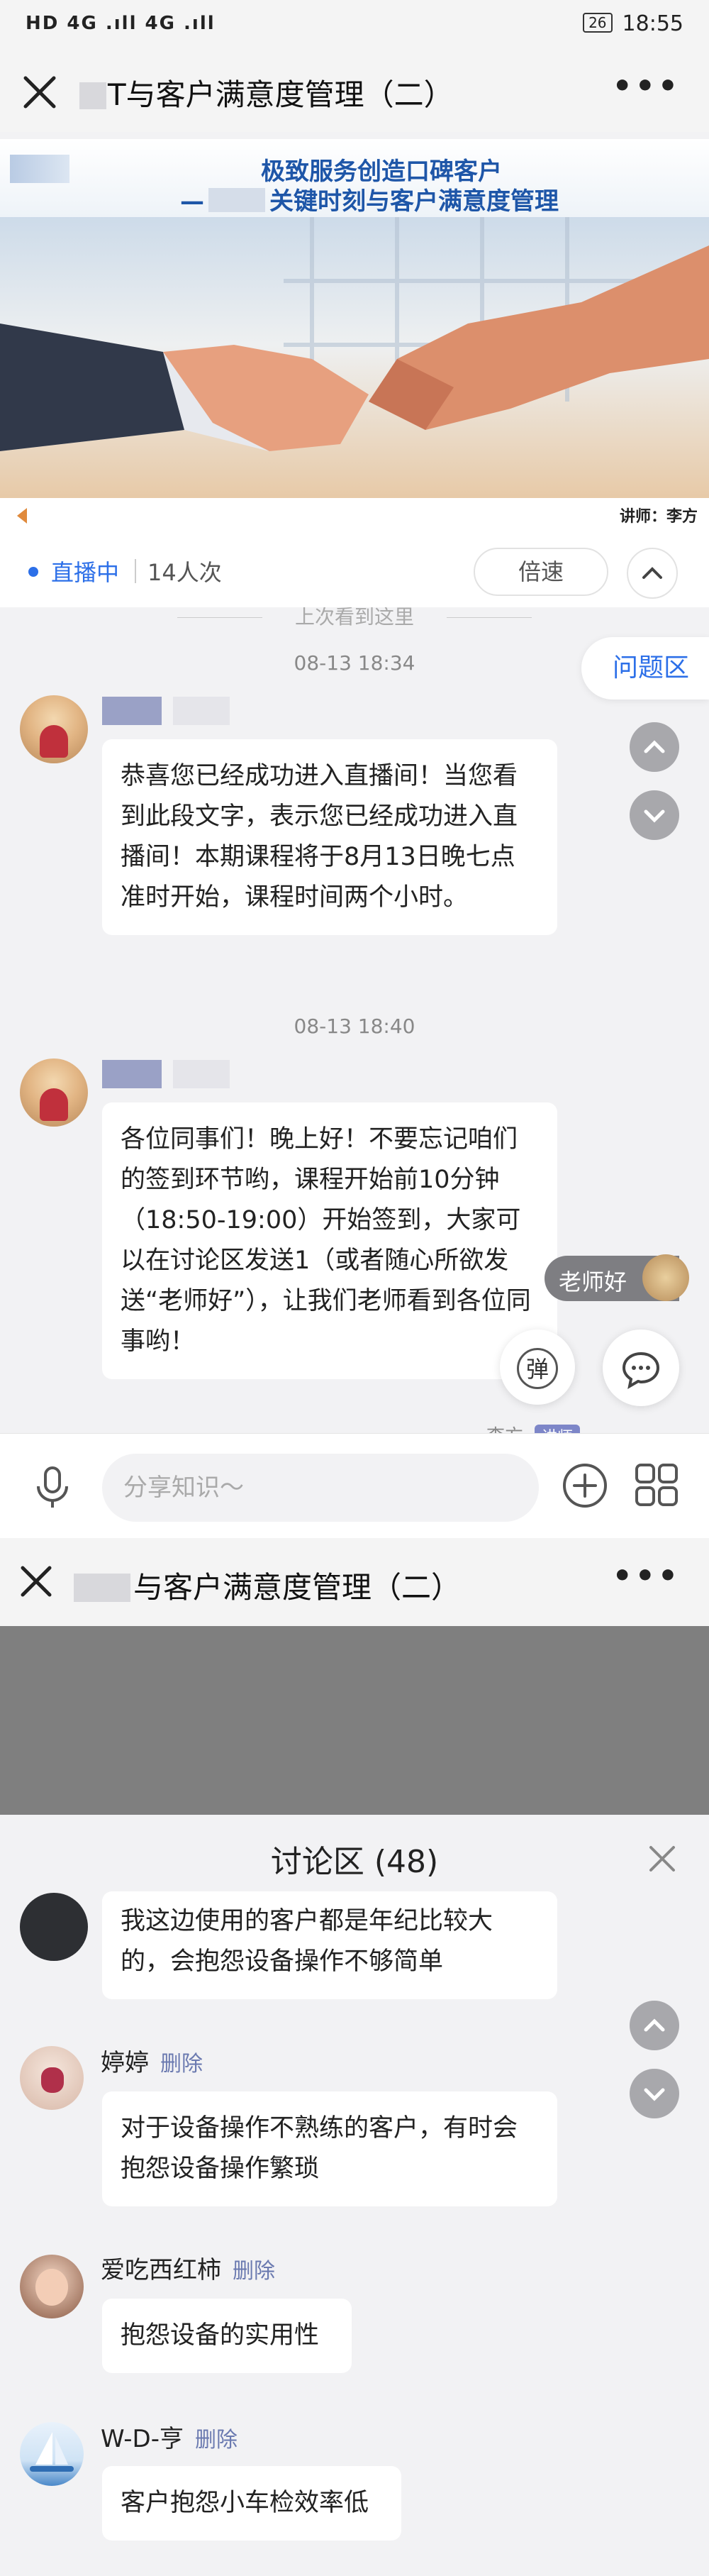 The width and height of the screenshot is (709, 2576). What do you see at coordinates (135, 571) in the screenshot?
I see `divider` at bounding box center [135, 571].